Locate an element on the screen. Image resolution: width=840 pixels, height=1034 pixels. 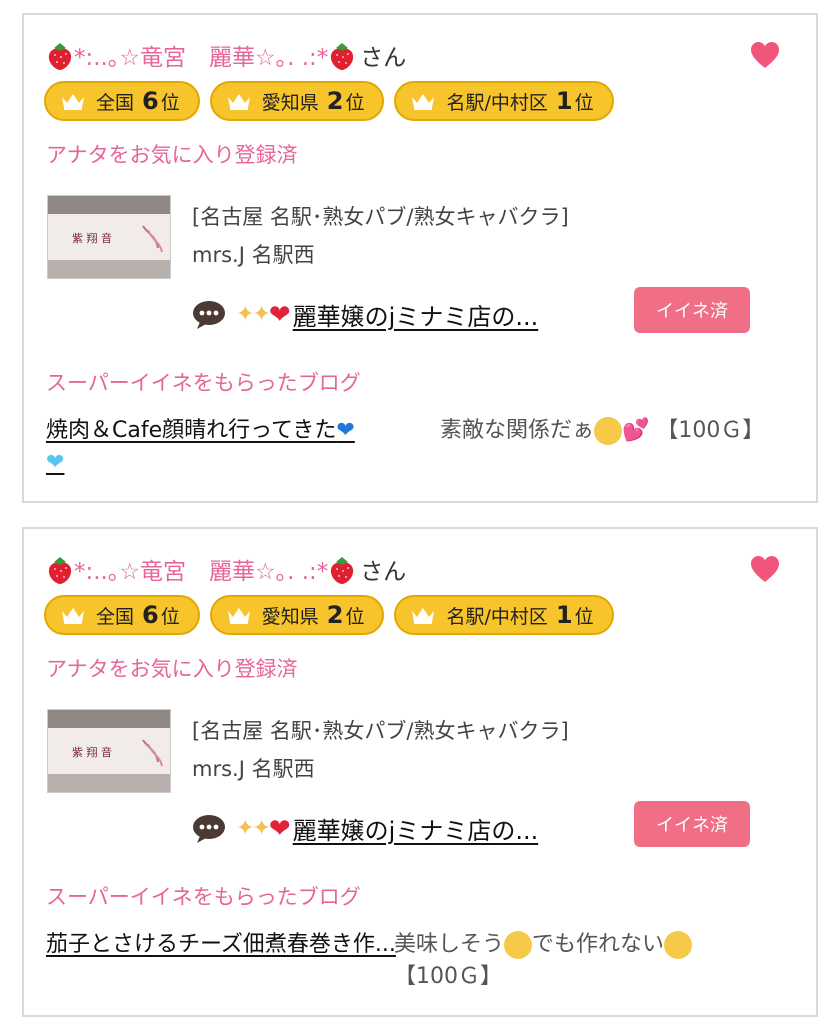
super-like-comment: 素敵な関係だぁ 💕 【100Ｇ】 is located at coordinates (610, 431).